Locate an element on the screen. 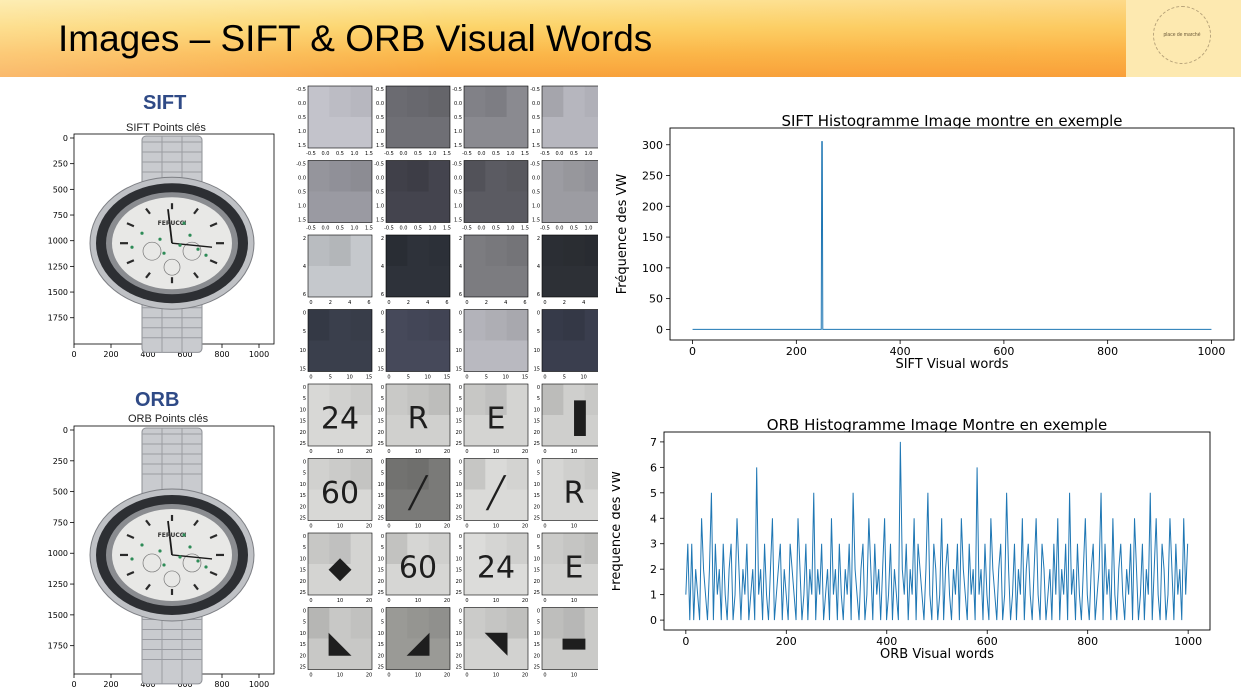 This screenshot has height=697, width=1241. watch-strap-top is located at coordinates (172, 462).